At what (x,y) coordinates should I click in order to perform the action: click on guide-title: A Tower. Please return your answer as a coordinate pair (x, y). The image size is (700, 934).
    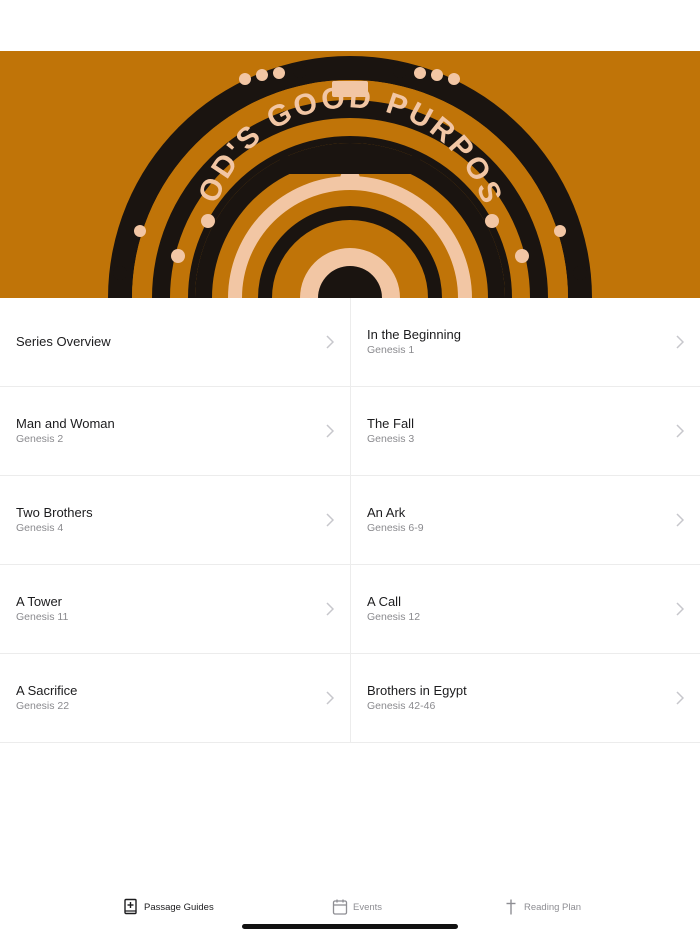
    Looking at the image, I should click on (39, 601).